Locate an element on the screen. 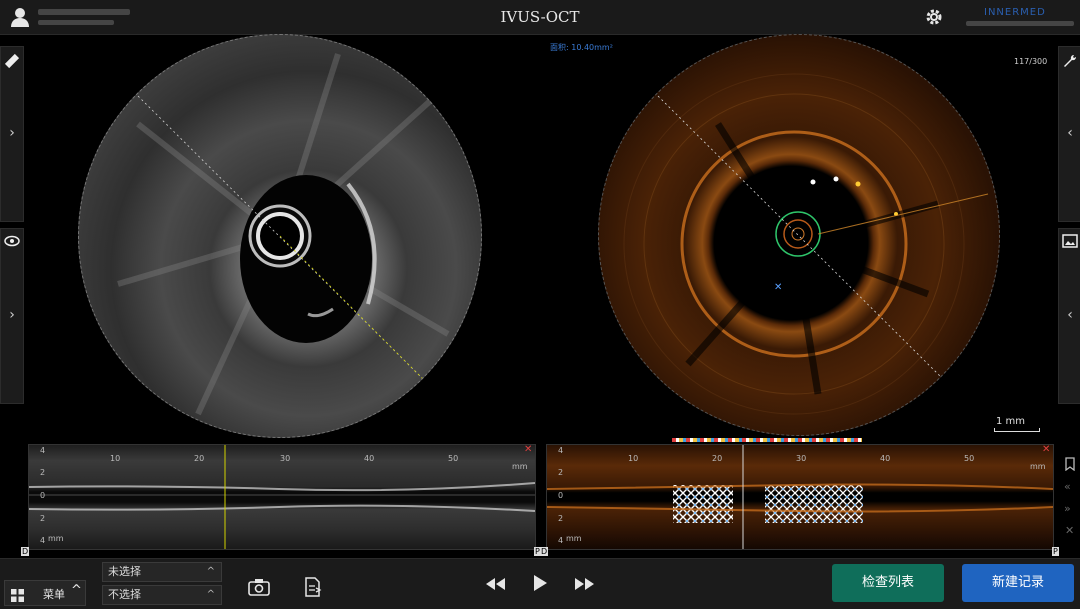 Image resolution: width=1080 pixels, height=609 pixels. expand-left-view-chevron-icon: › is located at coordinates (12, 315).